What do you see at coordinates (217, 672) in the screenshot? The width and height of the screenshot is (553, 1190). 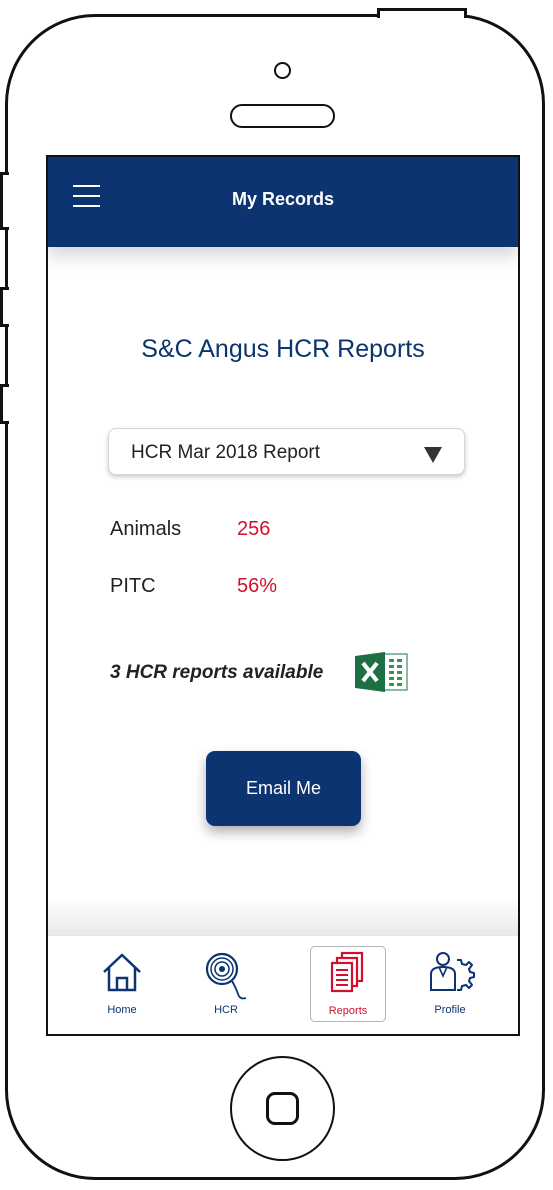 I see `reports-available-text: 3 HCR reports available` at bounding box center [217, 672].